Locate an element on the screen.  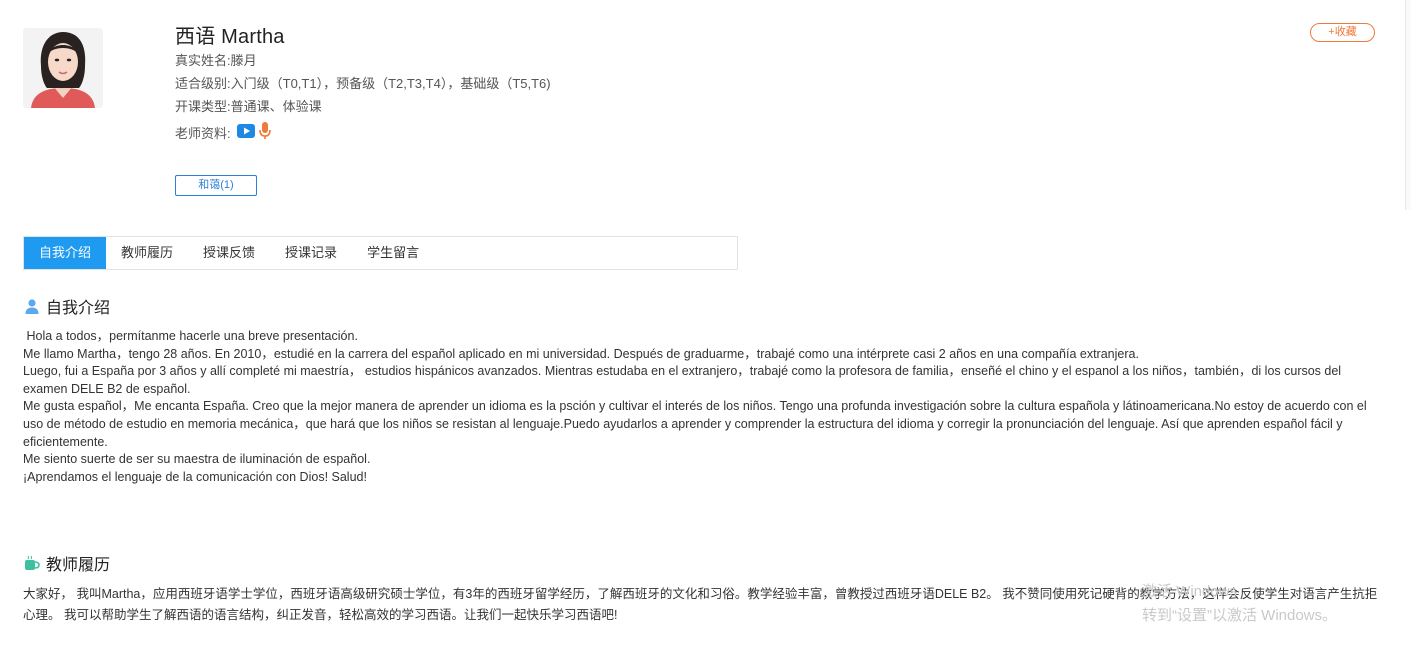
watermark-line-2: 转到“设置”以激活 Windows。 is located at coordinates (1240, 615).